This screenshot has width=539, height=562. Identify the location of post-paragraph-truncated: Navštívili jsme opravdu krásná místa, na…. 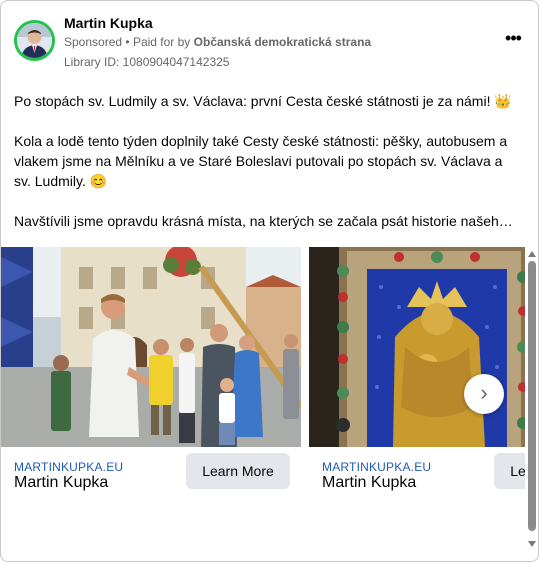
(266, 221).